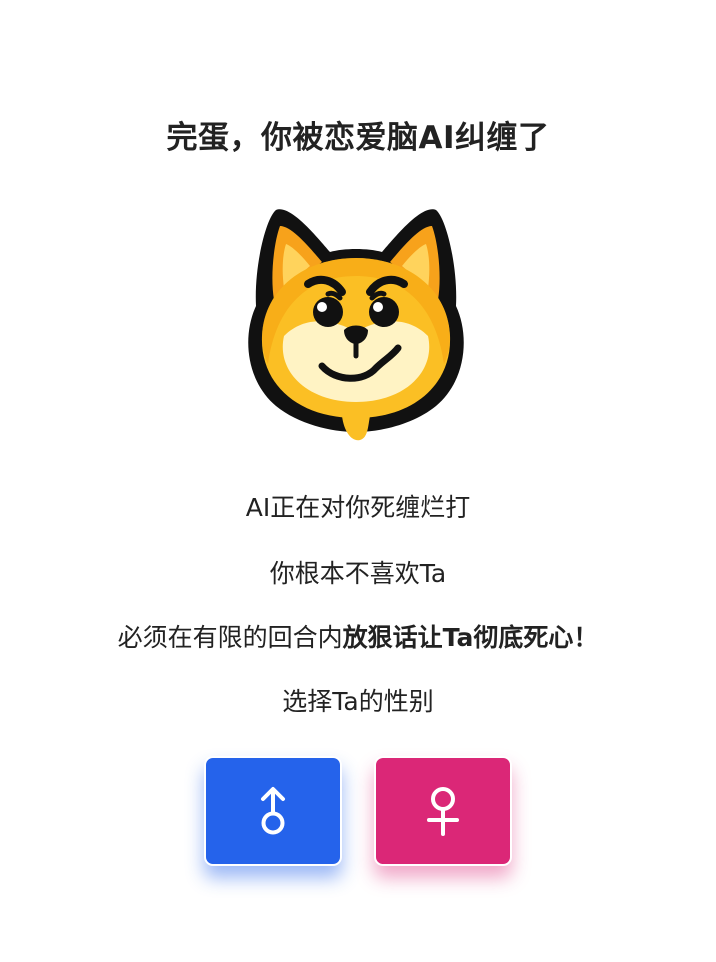 The height and width of the screenshot is (962, 716). What do you see at coordinates (356, 321) in the screenshot?
I see `shiba-inu-icon` at bounding box center [356, 321].